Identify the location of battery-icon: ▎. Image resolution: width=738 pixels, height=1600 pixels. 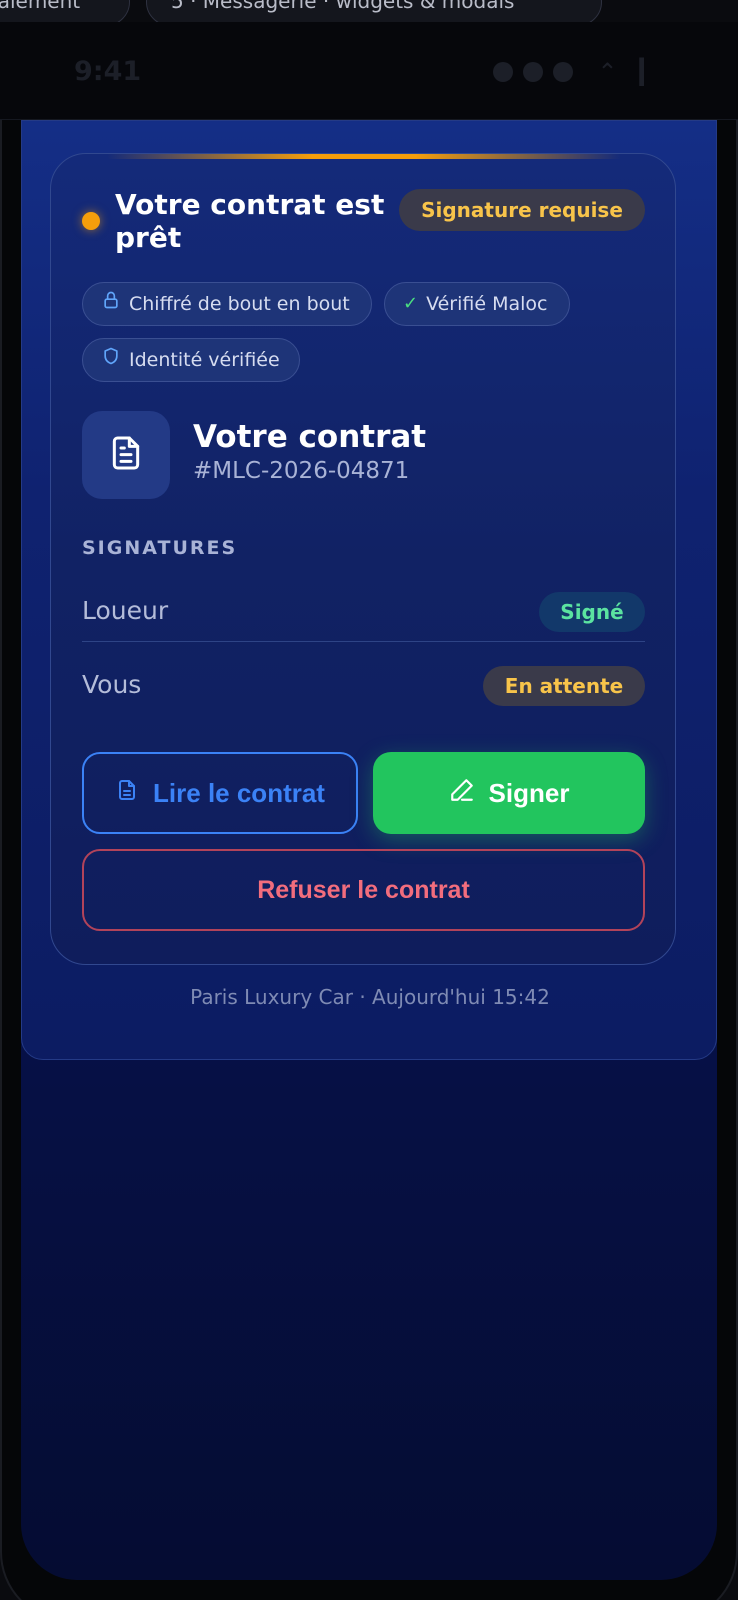
(648, 72).